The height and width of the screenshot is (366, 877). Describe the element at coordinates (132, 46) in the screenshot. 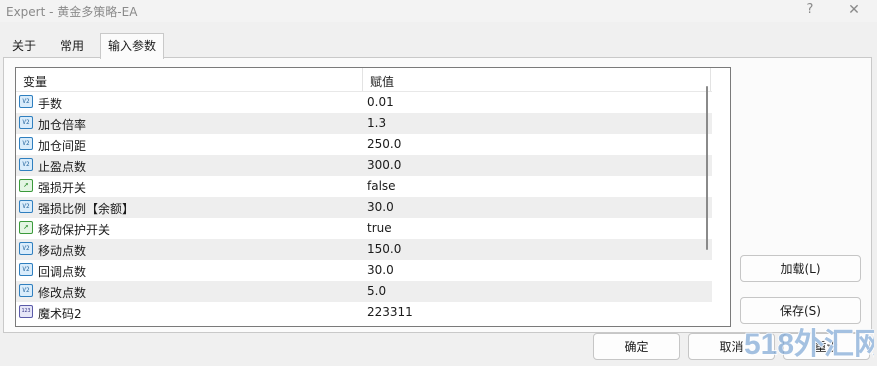

I see `tab-inputs: 输入参数` at that location.